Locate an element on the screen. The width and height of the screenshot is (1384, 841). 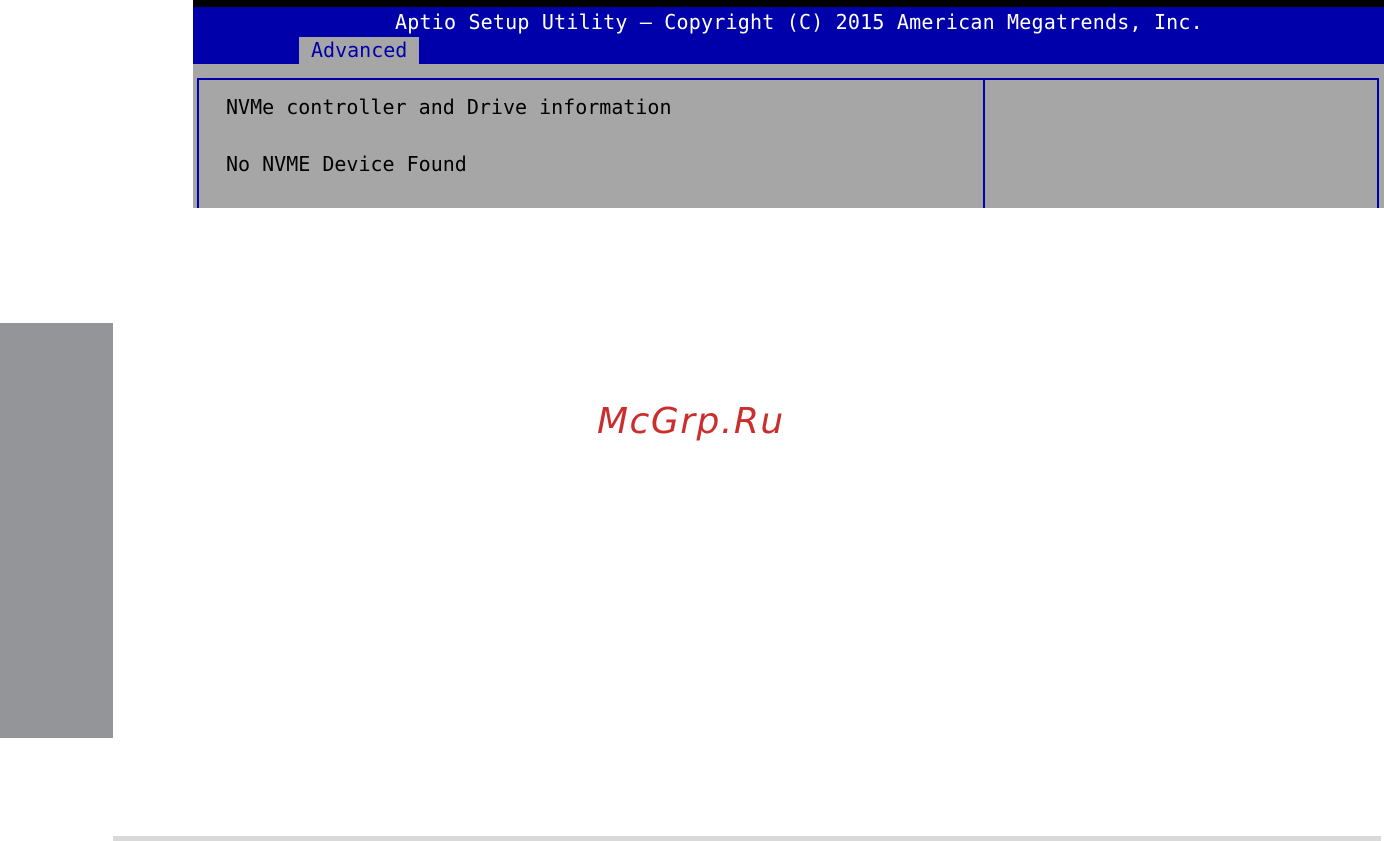
bios-help-panel is located at coordinates (1181, 143).